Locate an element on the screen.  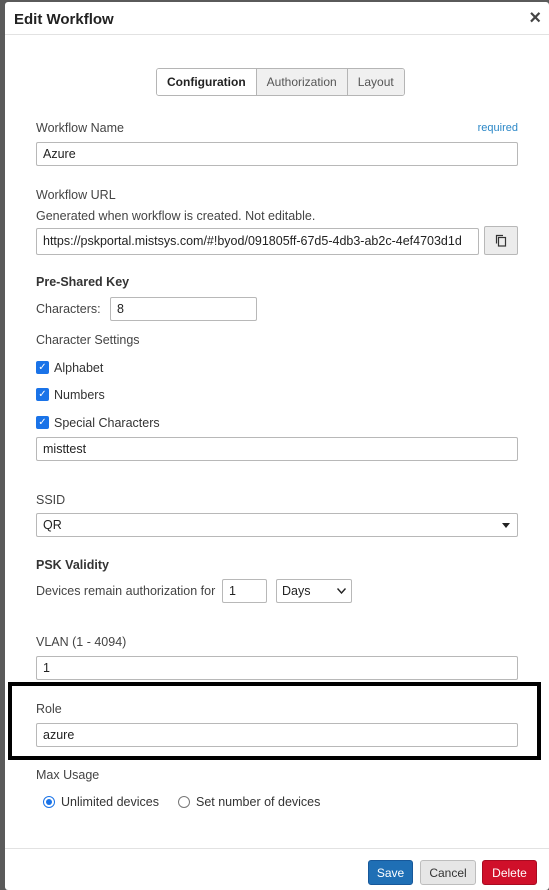
special-characters-label: Special Characters is located at coordinates (107, 423).